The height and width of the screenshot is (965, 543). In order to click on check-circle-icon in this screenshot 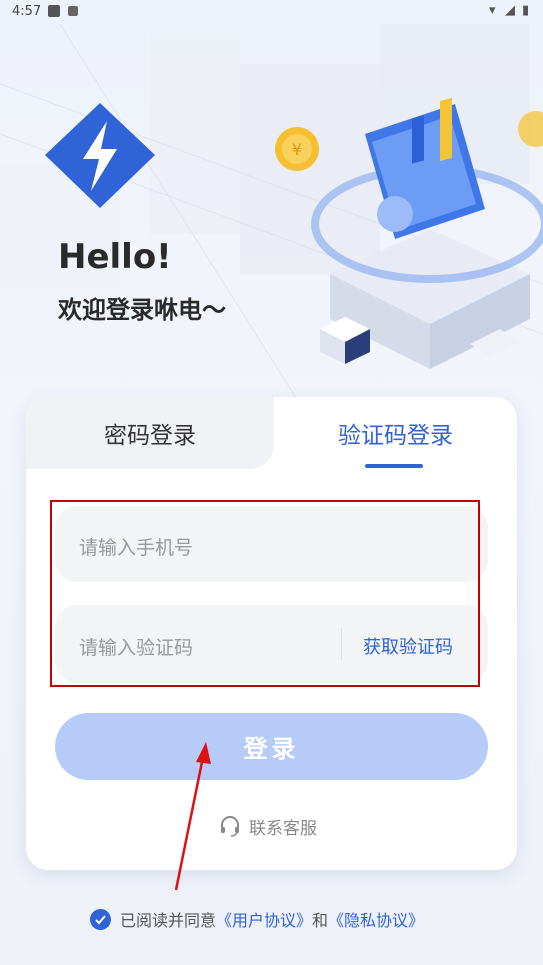, I will do `click(100, 919)`.